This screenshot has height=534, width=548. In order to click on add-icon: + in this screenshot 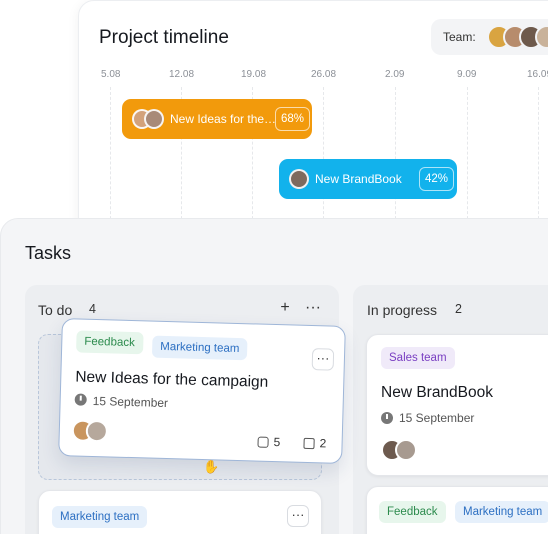, I will do `click(285, 308)`.